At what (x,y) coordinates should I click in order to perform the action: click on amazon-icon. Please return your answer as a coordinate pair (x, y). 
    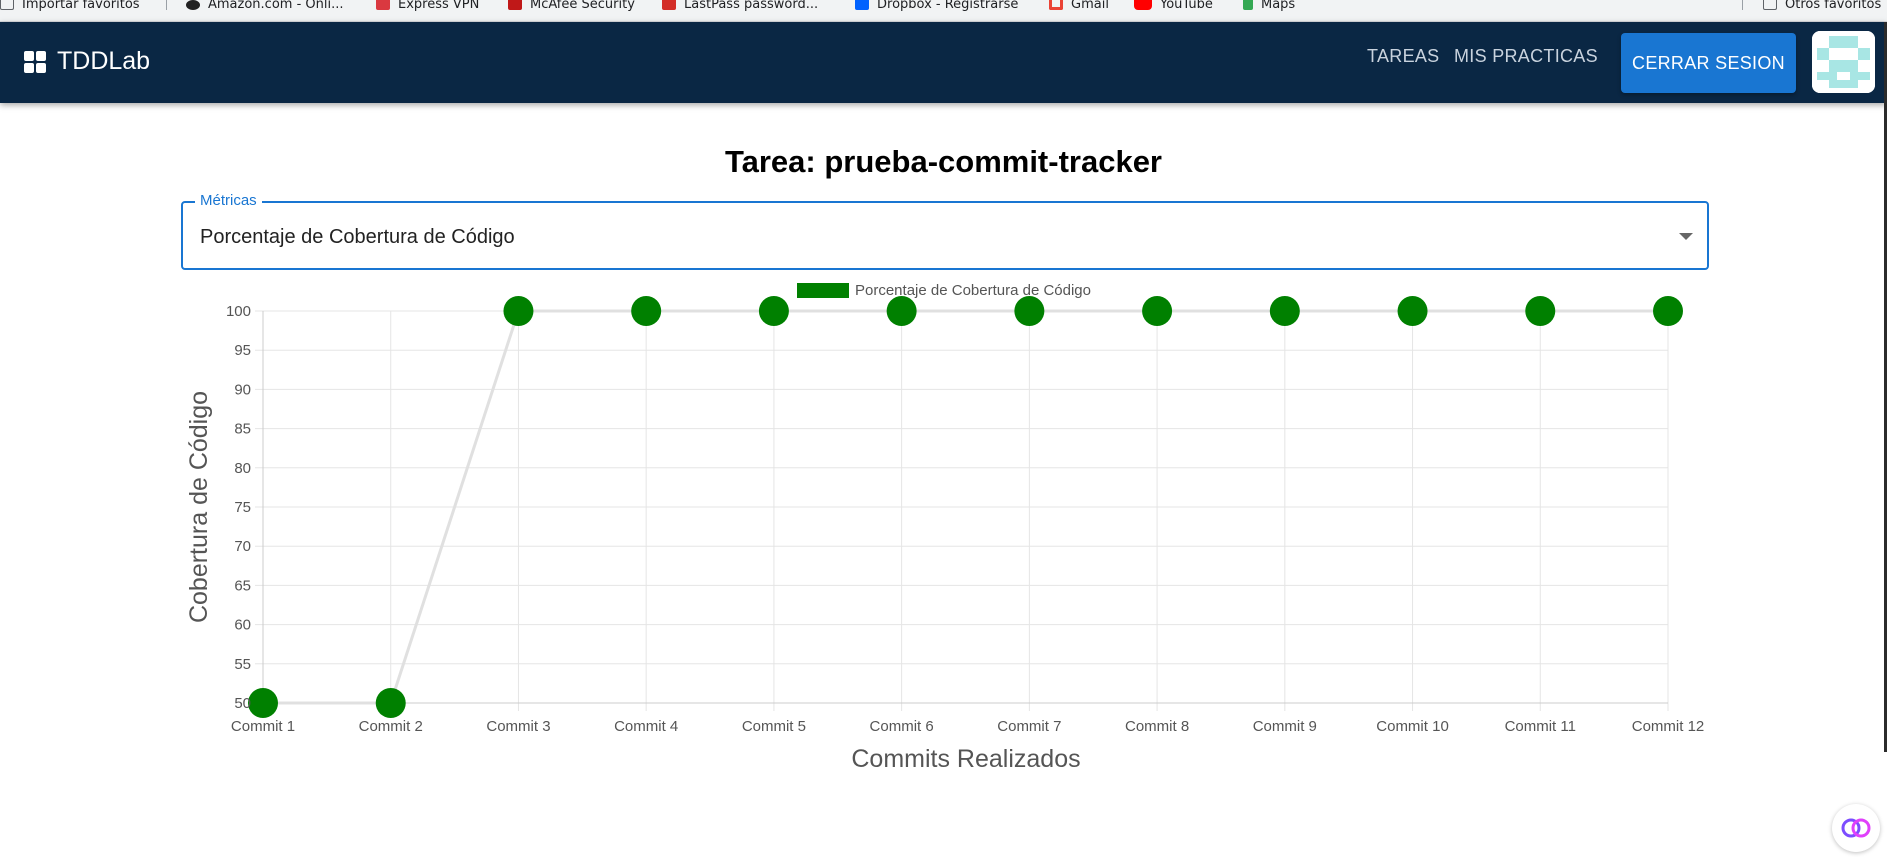
    Looking at the image, I should click on (193, 5).